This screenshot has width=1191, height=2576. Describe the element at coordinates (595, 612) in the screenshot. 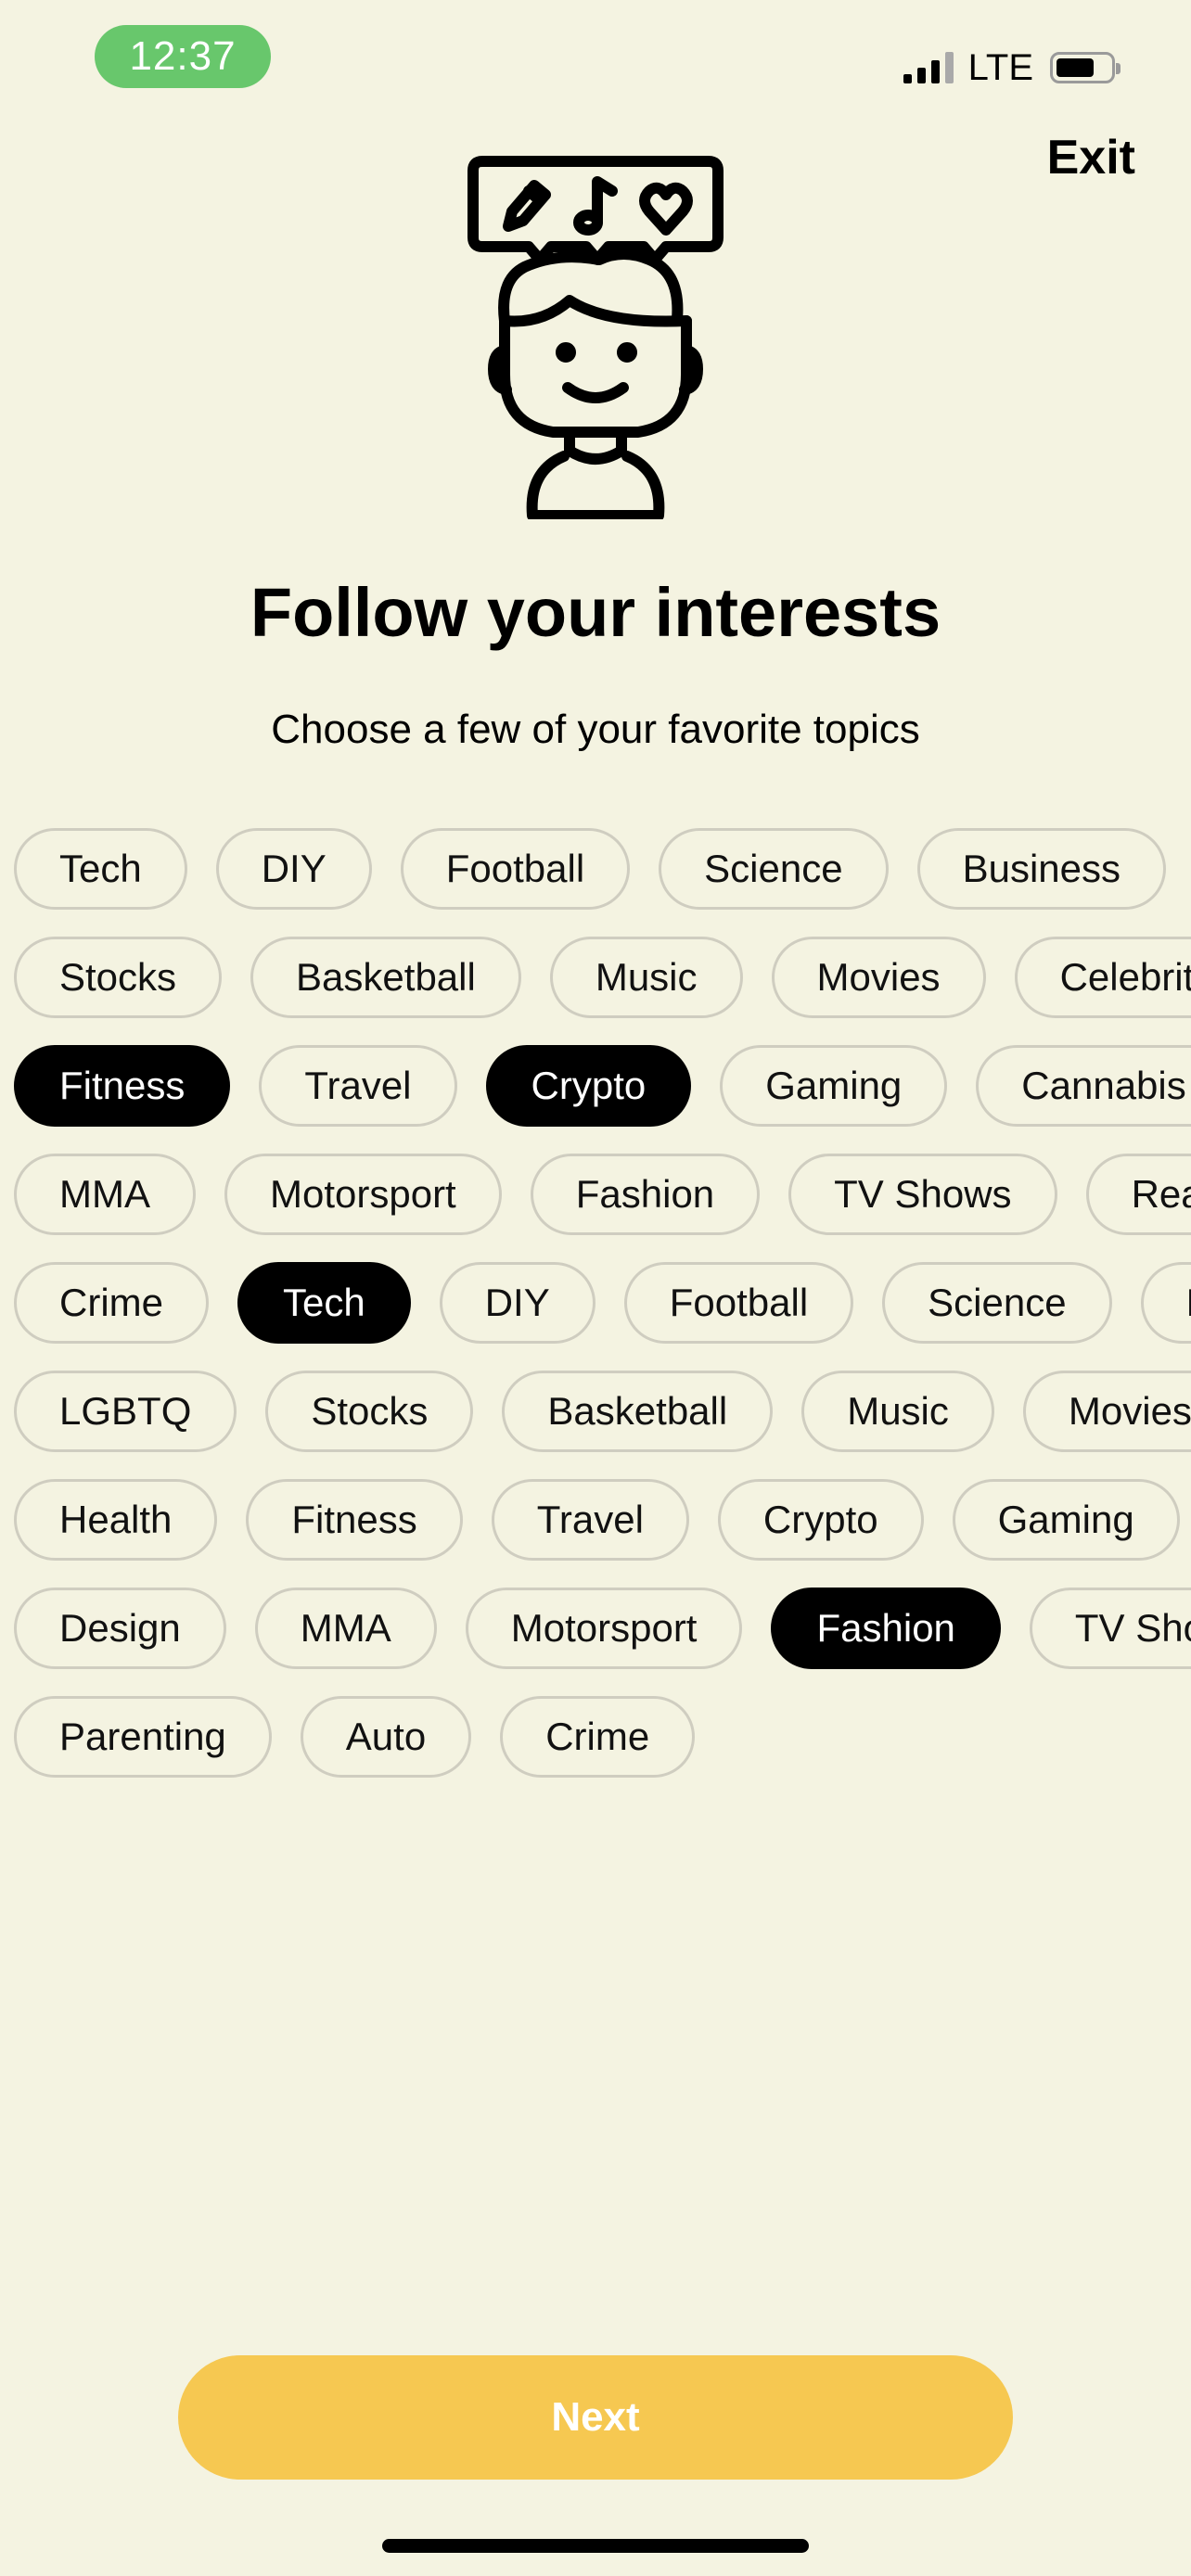

I see `page-title: Follow your interests` at that location.